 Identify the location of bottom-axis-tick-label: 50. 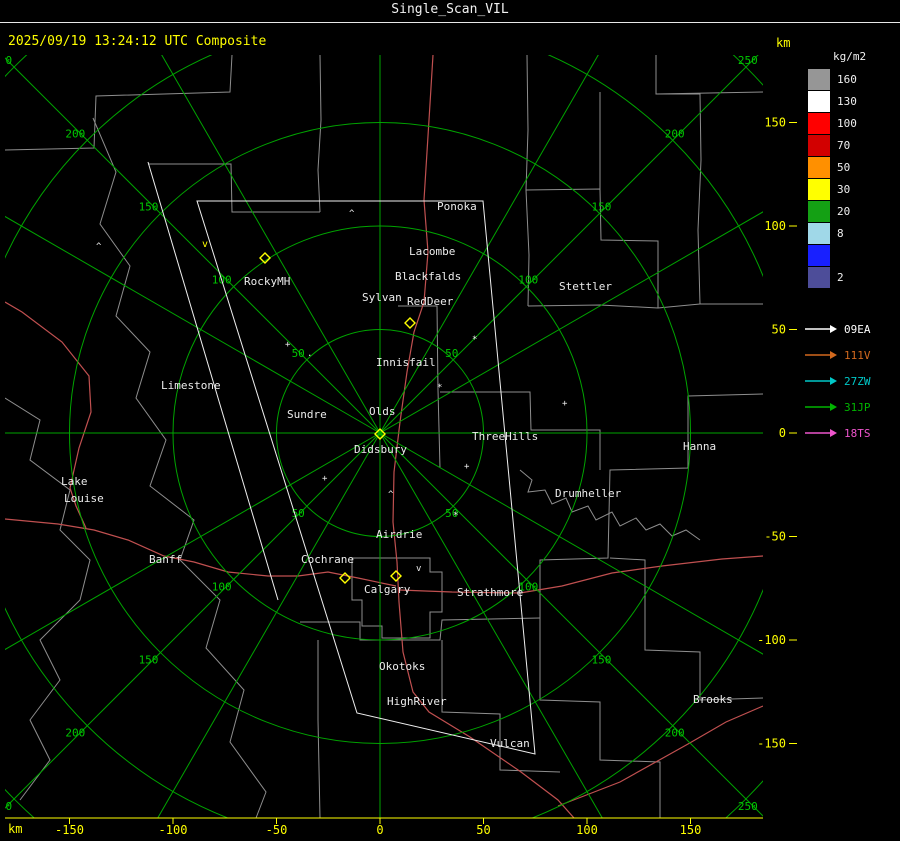
(483, 830).